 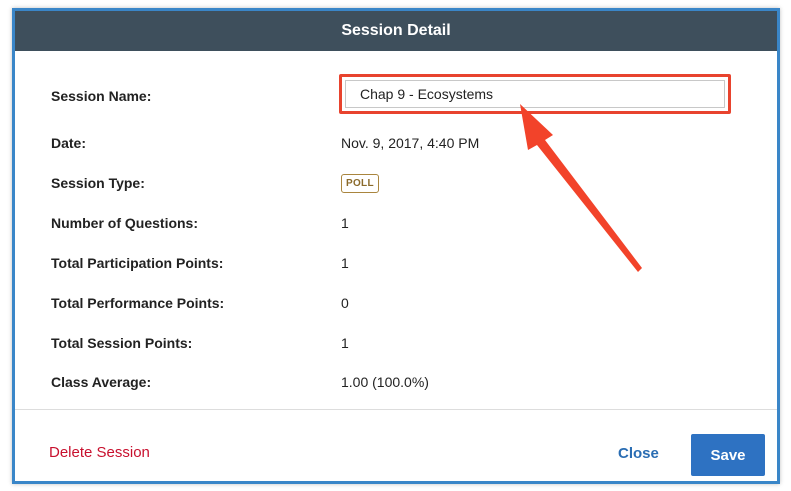 I want to click on session-name-highlight, so click(x=535, y=94).